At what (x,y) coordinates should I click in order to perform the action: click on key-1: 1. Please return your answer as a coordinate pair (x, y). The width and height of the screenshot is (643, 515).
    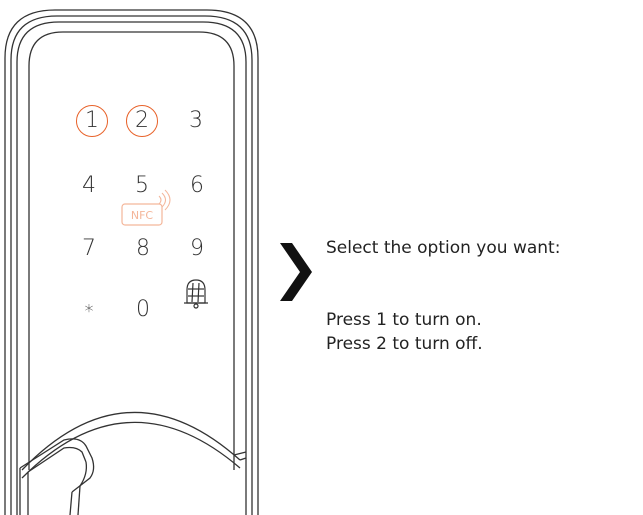
    Looking at the image, I should click on (92, 121).